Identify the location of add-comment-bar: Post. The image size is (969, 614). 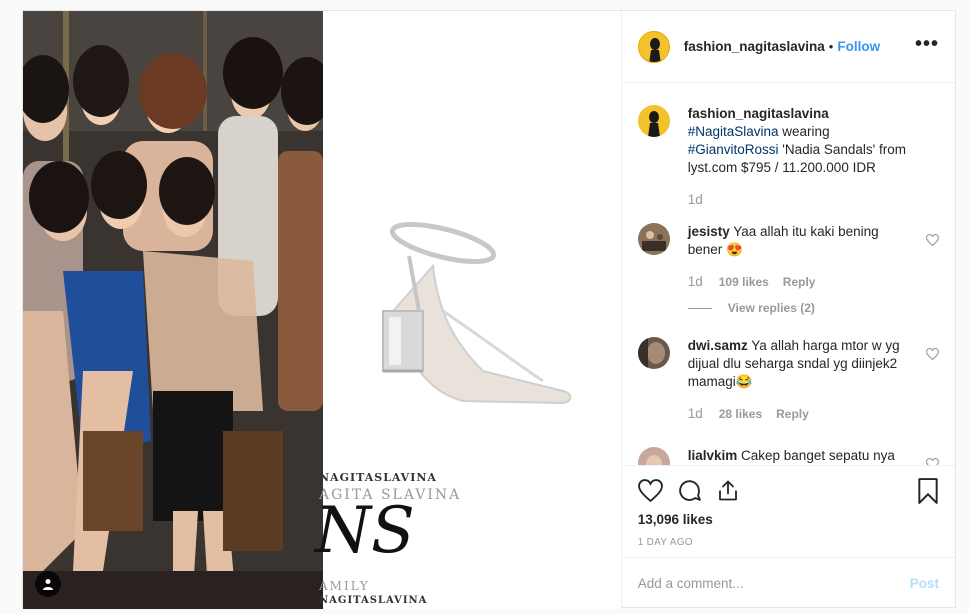
(788, 583).